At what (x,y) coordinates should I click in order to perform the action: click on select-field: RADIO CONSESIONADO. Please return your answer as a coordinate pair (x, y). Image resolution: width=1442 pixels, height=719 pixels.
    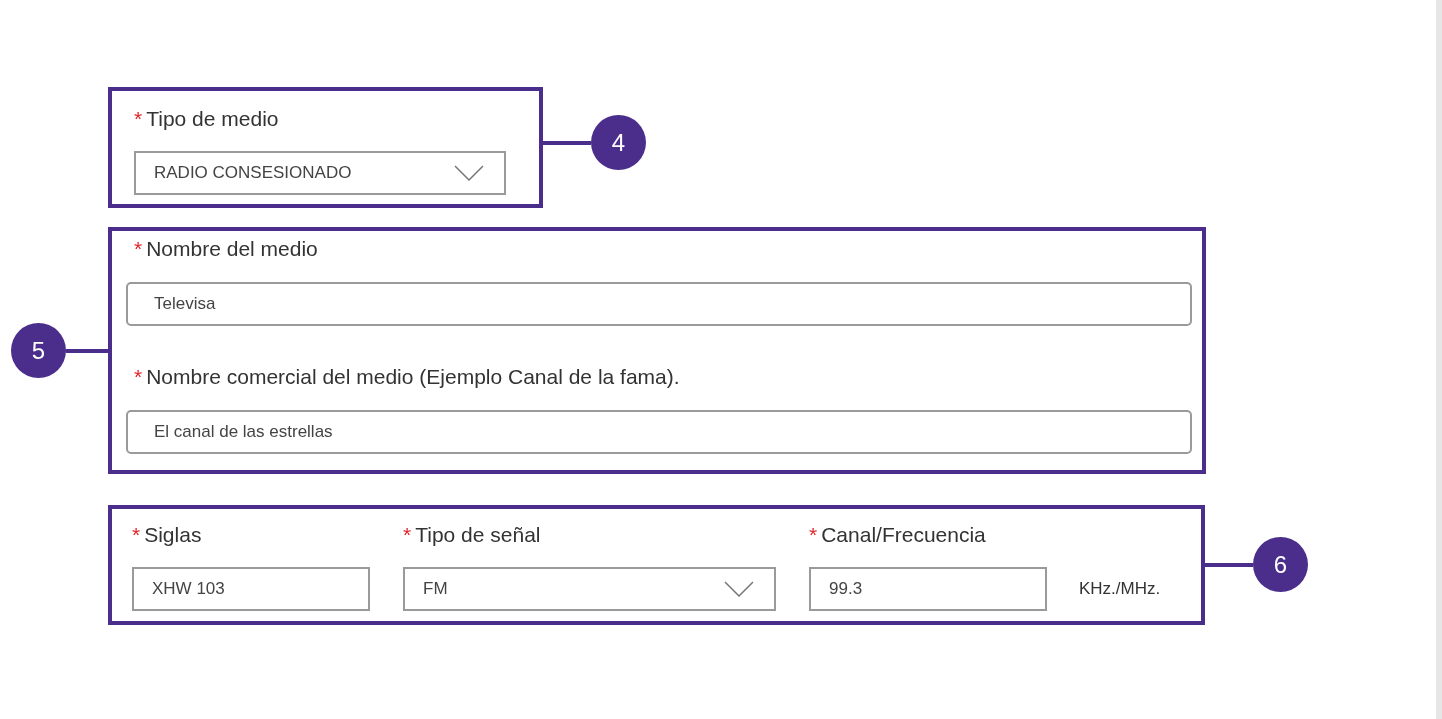
    Looking at the image, I should click on (320, 173).